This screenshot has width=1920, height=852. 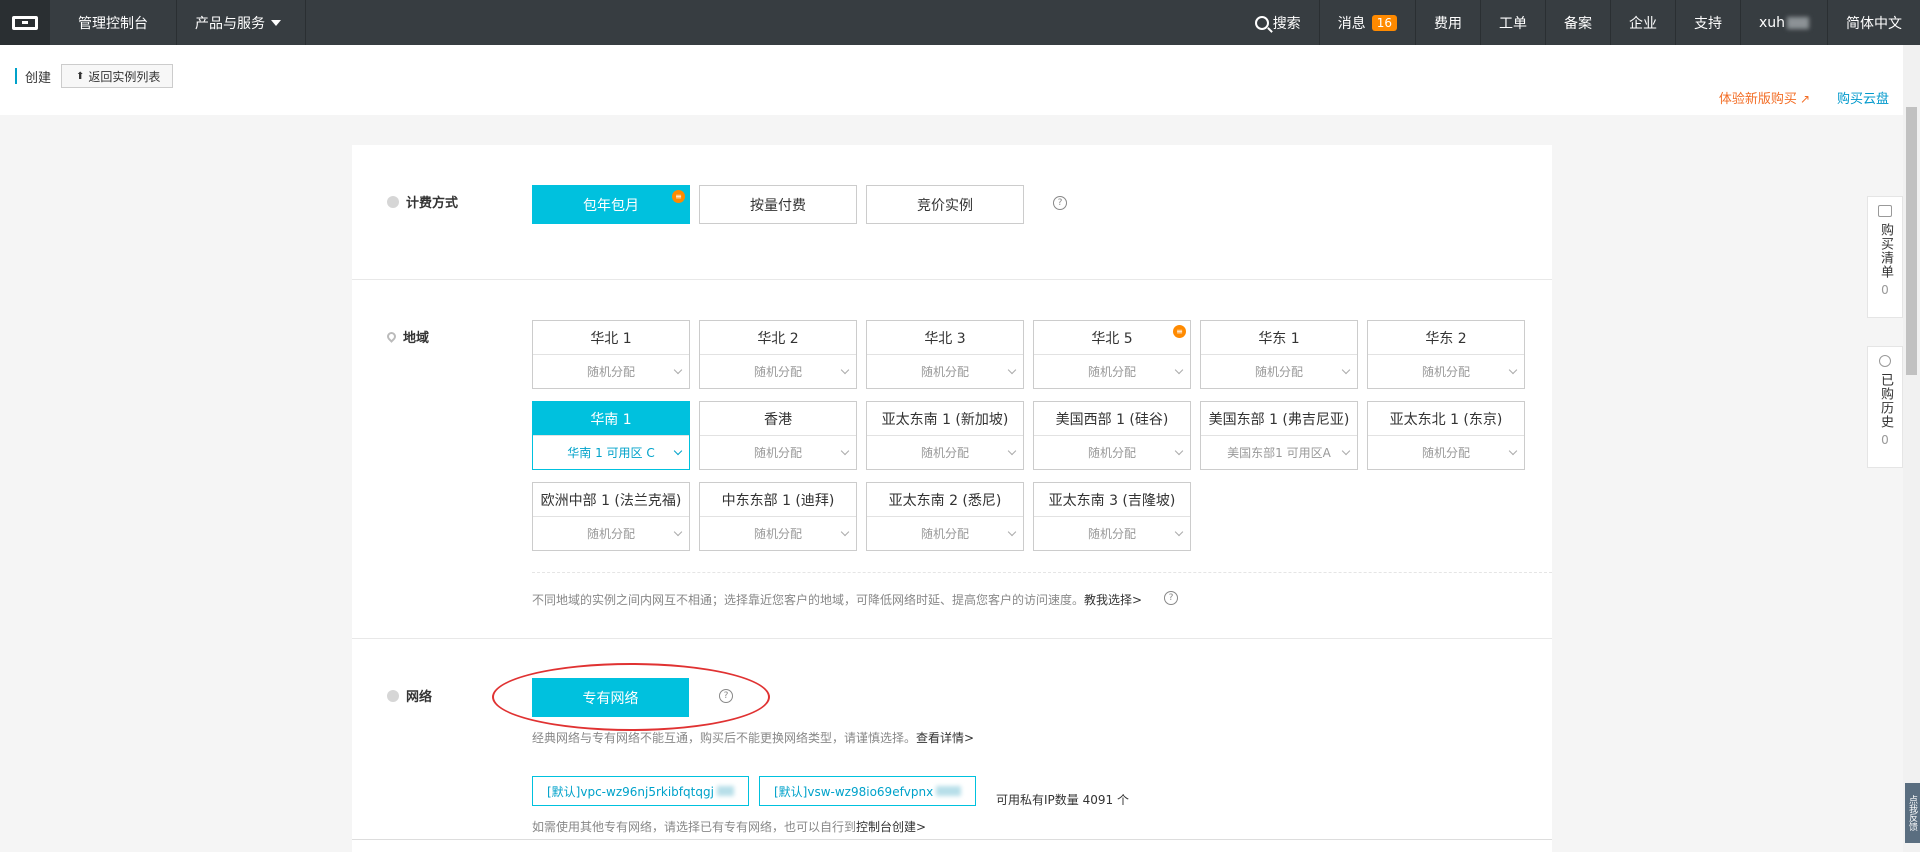 What do you see at coordinates (1577, 22) in the screenshot?
I see `icp-link: 备案` at bounding box center [1577, 22].